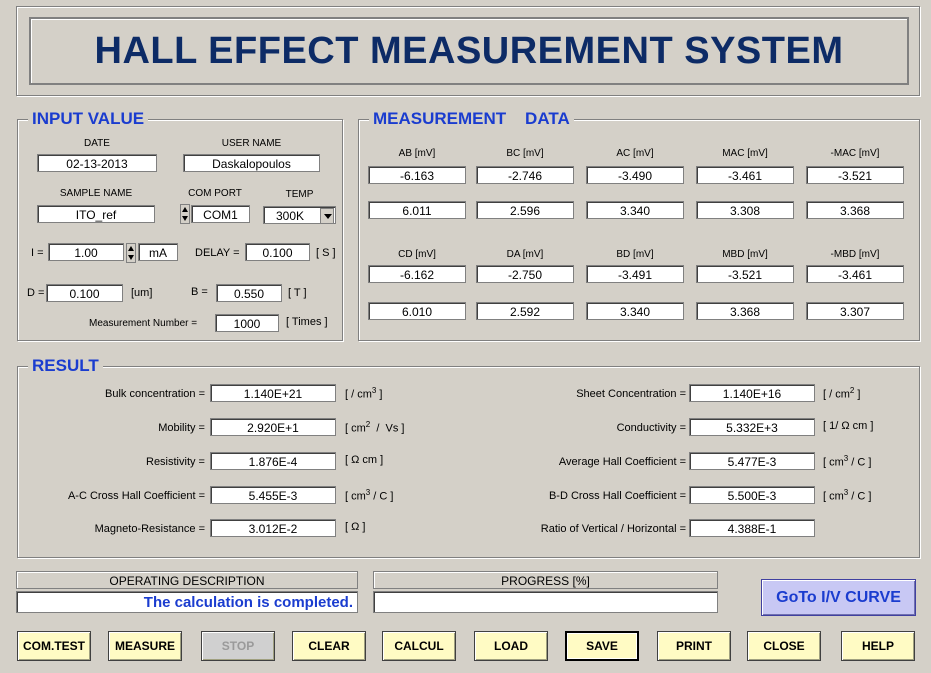  What do you see at coordinates (545, 602) in the screenshot?
I see `progress-bar` at bounding box center [545, 602].